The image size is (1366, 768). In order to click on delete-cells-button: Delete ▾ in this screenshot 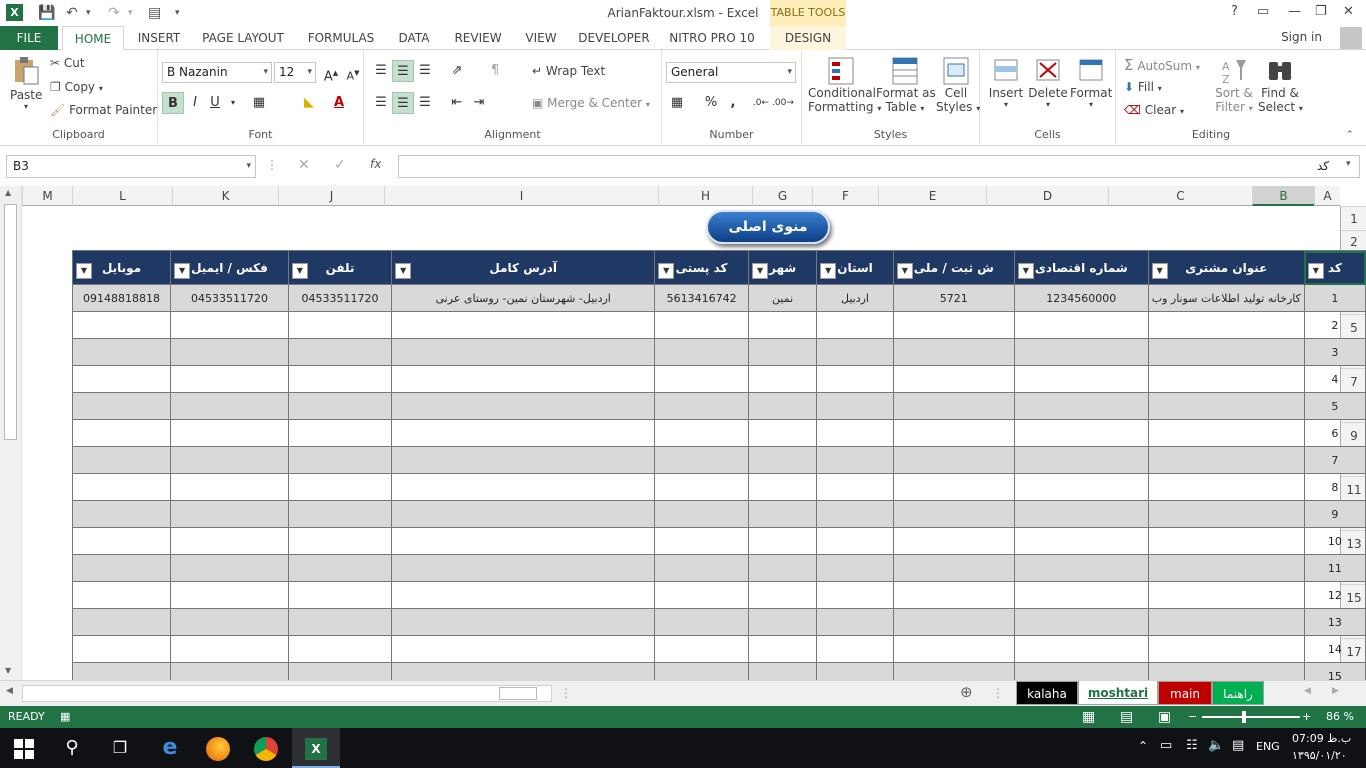, I will do `click(1048, 82)`.